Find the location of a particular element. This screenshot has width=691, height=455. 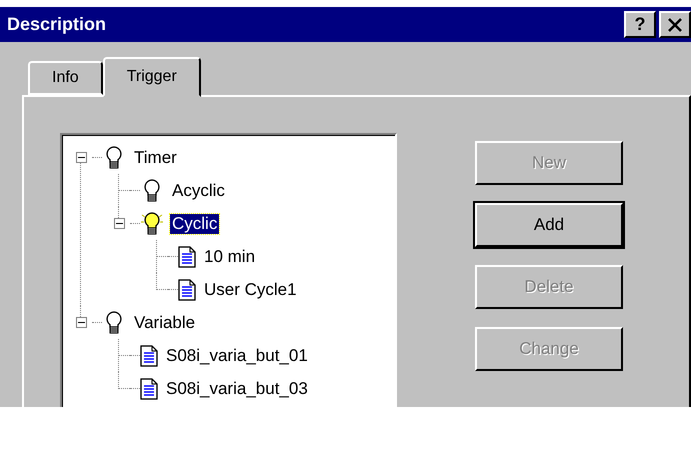

tree-item: S08i_varia_but_01 is located at coordinates (237, 356).